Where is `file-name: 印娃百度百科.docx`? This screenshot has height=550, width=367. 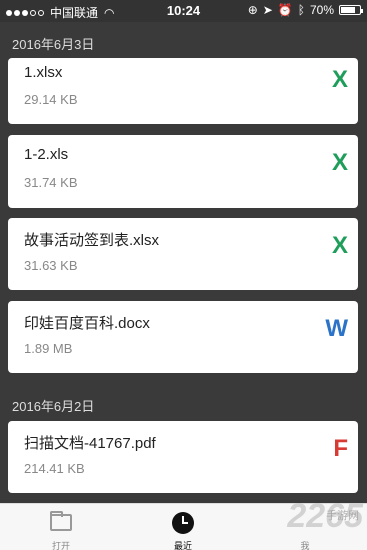
file-name: 印娃百度百科.docx is located at coordinates (87, 323).